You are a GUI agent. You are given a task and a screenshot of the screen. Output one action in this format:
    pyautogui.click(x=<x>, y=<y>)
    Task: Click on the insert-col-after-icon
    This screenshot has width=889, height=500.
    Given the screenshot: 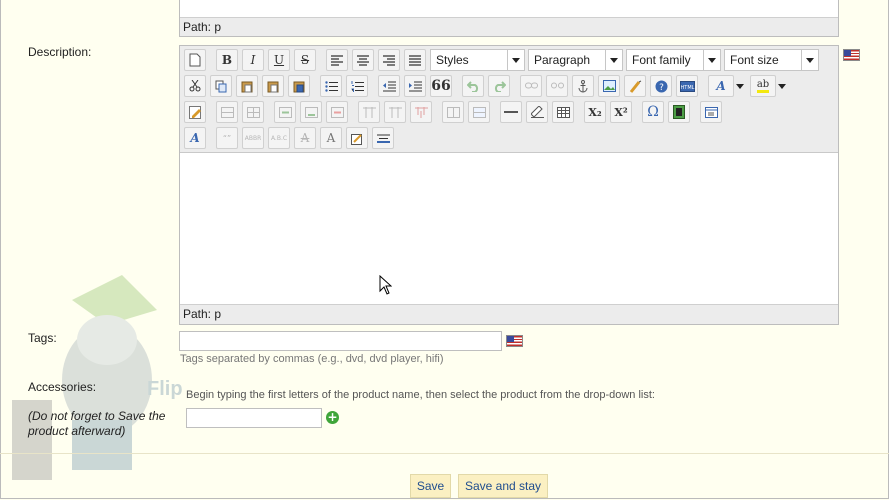 What is the action you would take?
    pyautogui.click(x=395, y=112)
    